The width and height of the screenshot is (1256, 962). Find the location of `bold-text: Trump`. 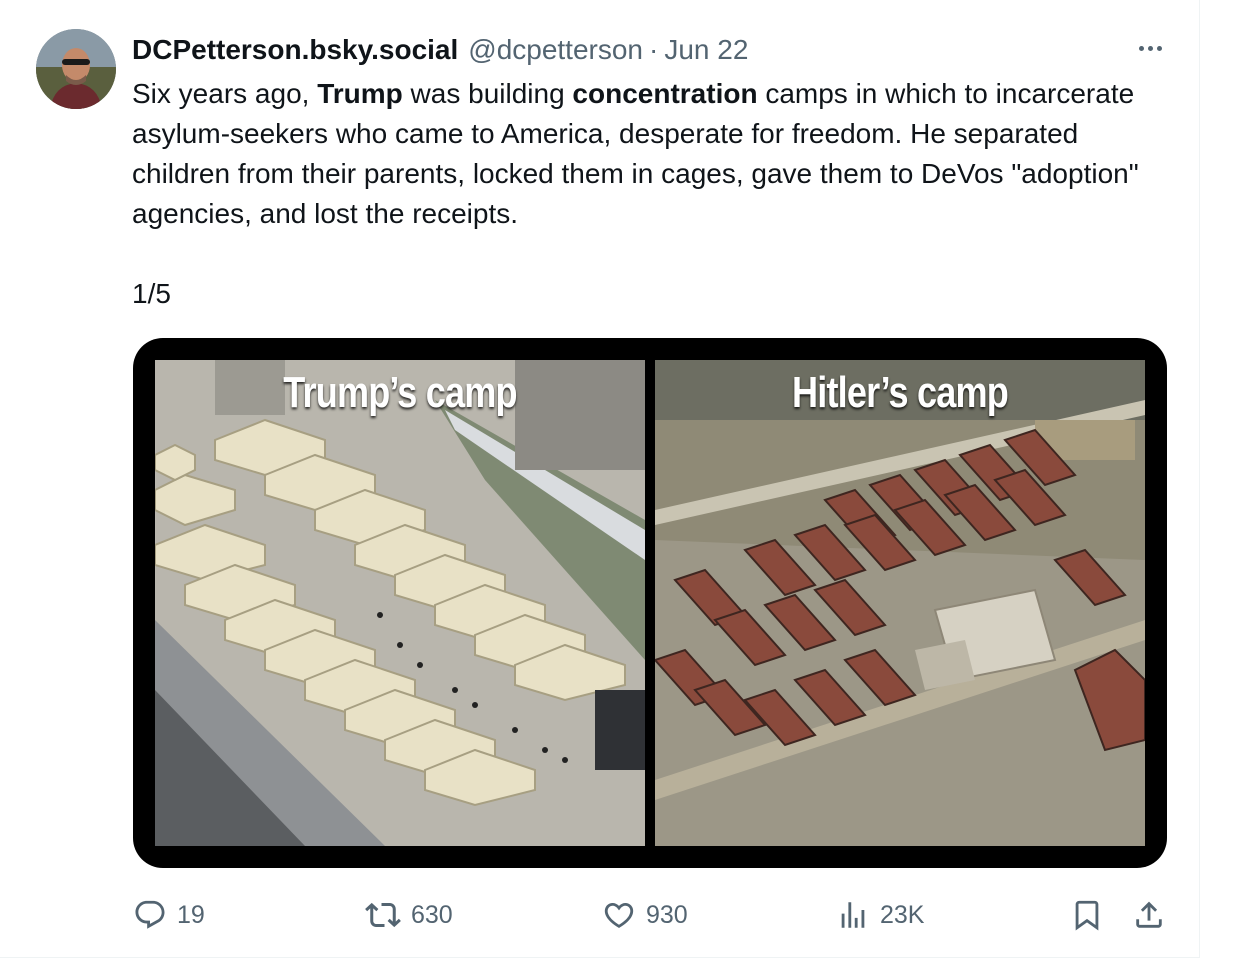

bold-text: Trump is located at coordinates (360, 93).